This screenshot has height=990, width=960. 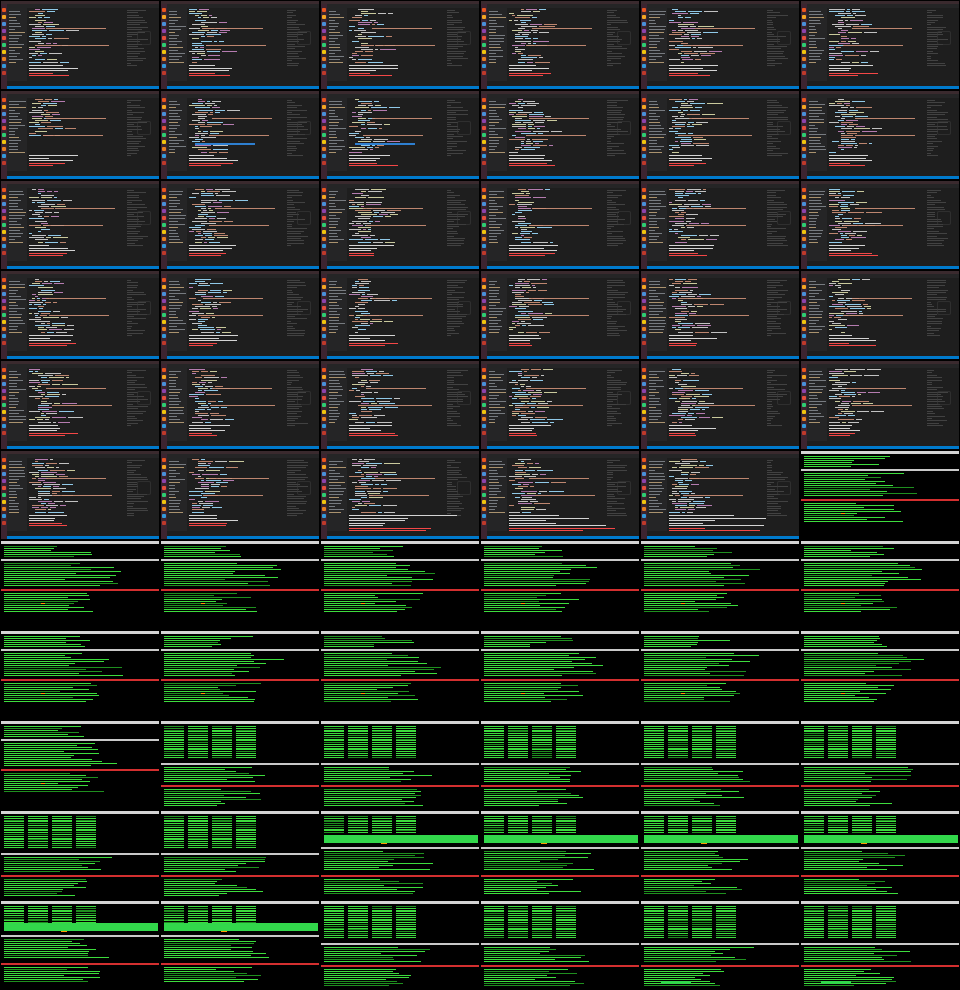 I want to click on integrated-terminal, so click(x=891, y=164).